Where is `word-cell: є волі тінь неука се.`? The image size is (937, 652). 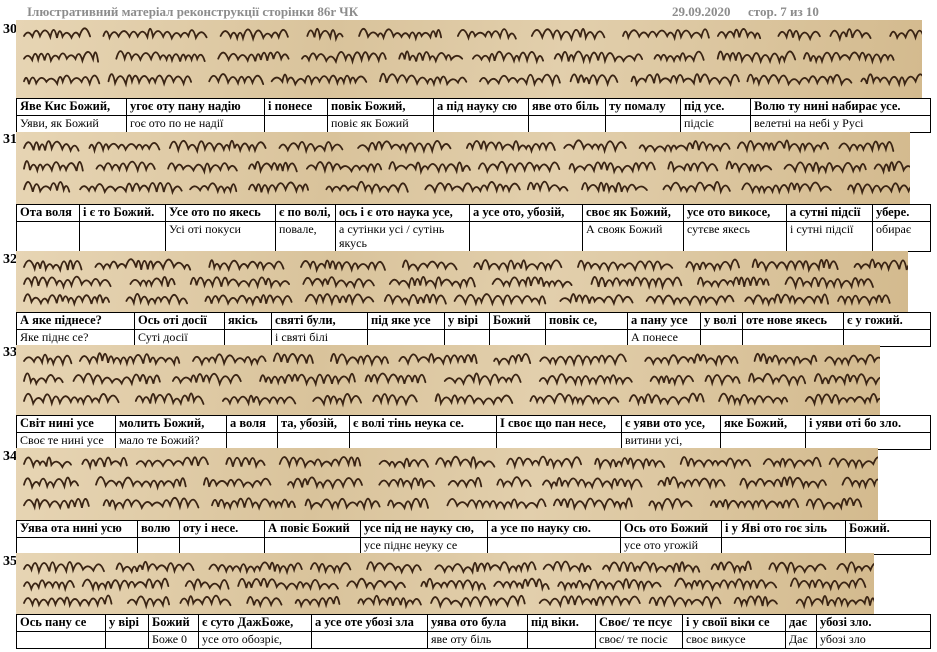
word-cell: є волі тінь неука се. is located at coordinates (423, 424).